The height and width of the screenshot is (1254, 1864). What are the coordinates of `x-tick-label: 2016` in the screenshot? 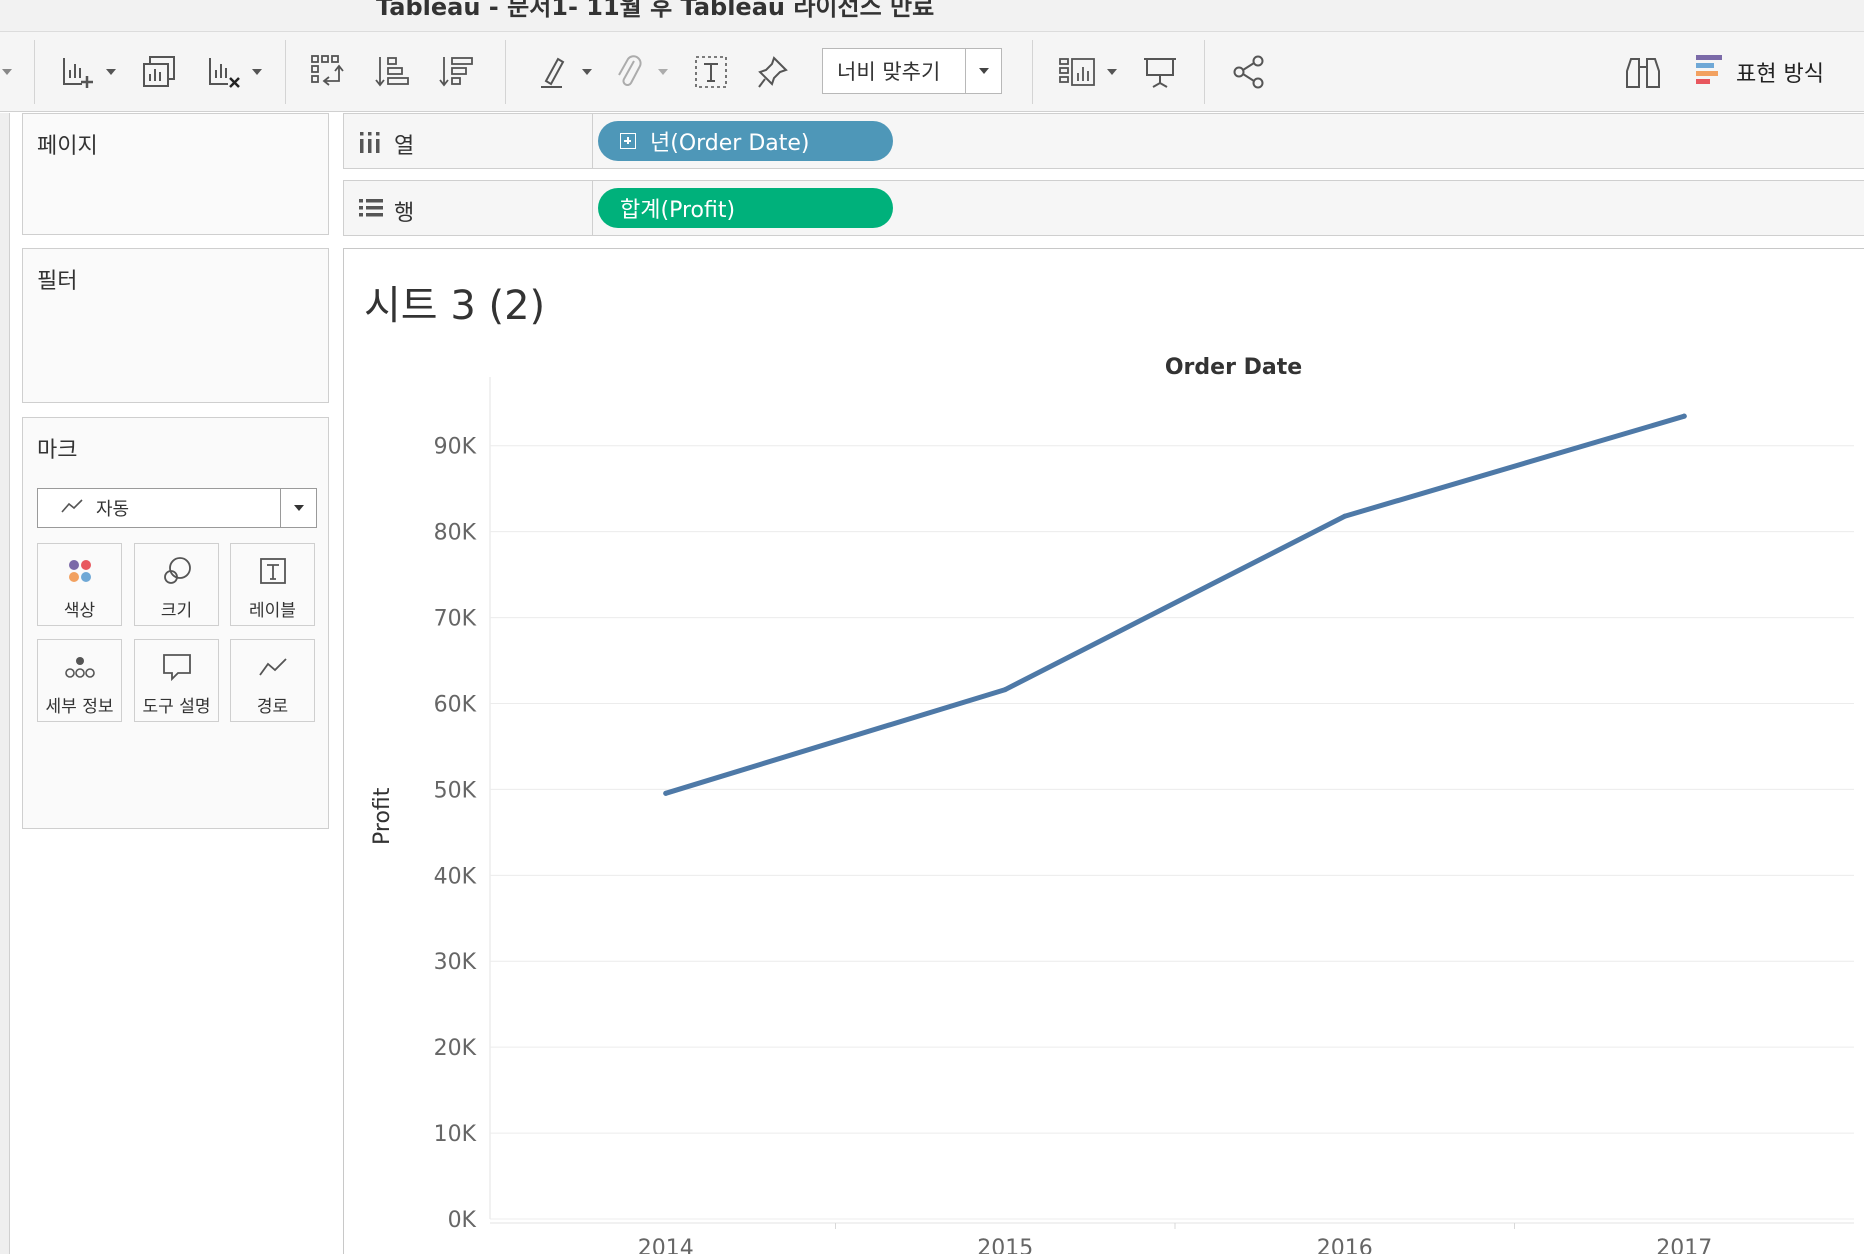 It's located at (1345, 1245).